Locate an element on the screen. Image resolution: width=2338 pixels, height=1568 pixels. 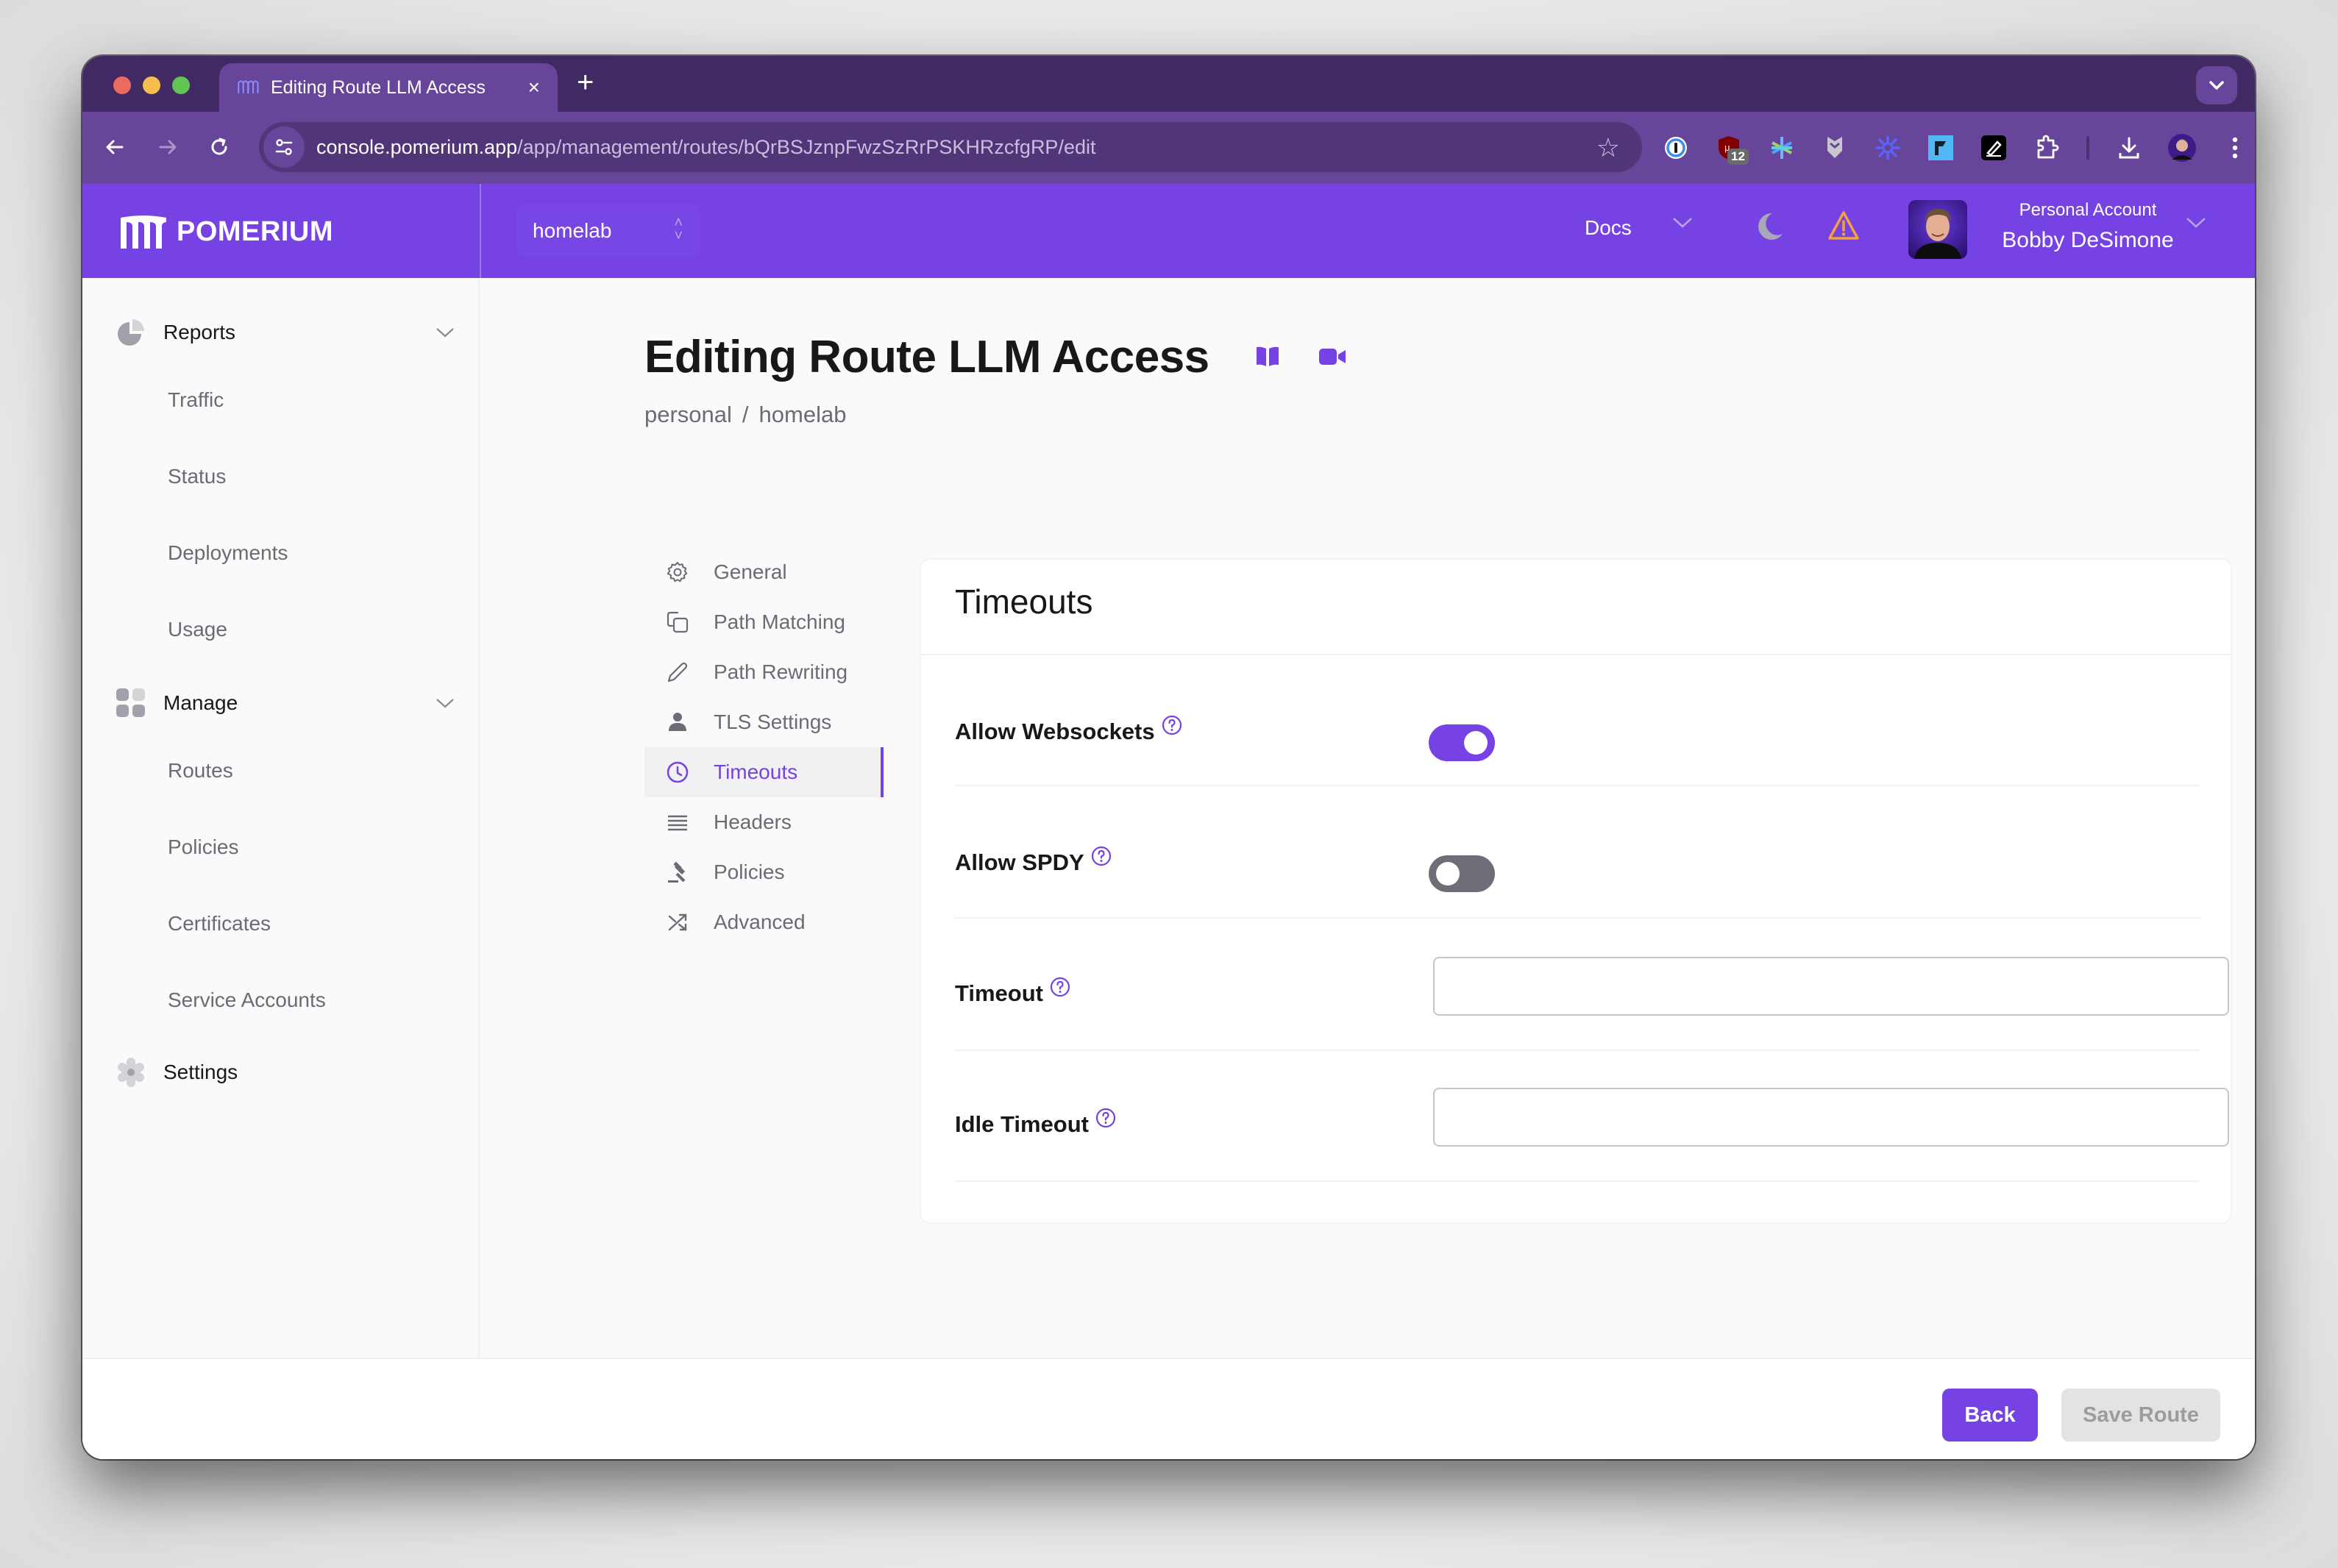
linear-extension-icon is located at coordinates (1940, 147).